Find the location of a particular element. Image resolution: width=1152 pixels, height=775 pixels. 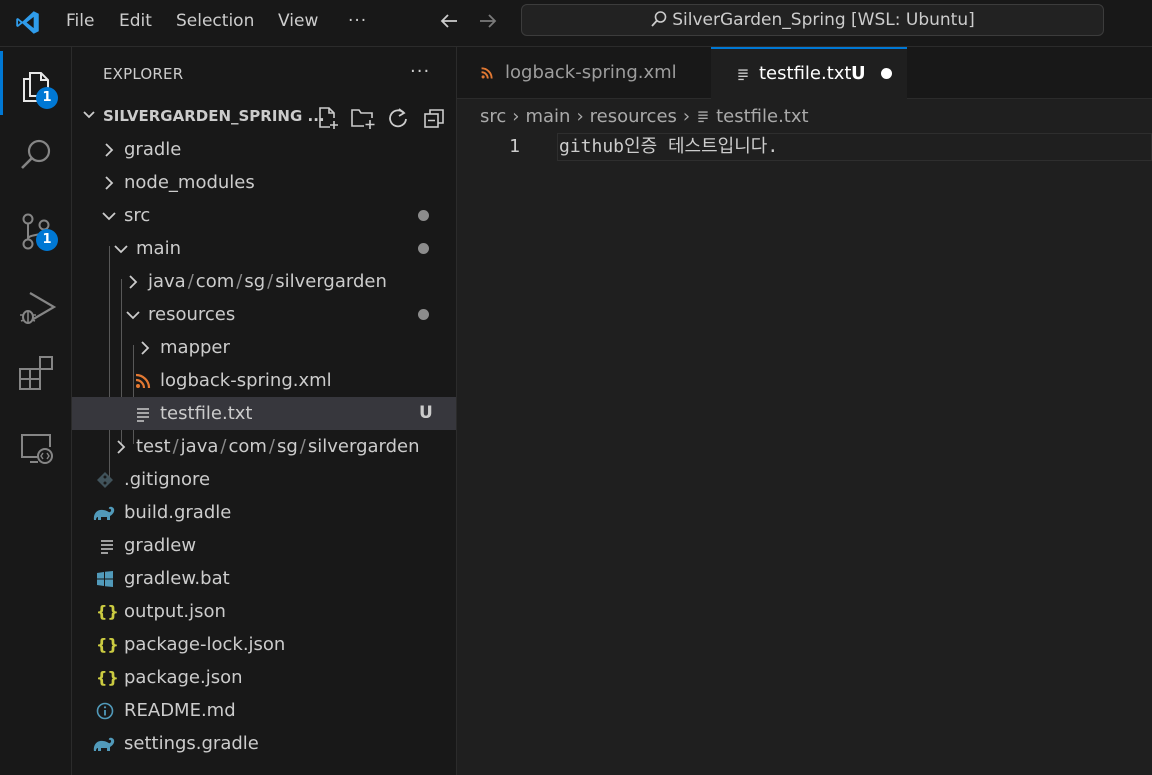

activity-bar: 1 1 is located at coordinates (36, 411).